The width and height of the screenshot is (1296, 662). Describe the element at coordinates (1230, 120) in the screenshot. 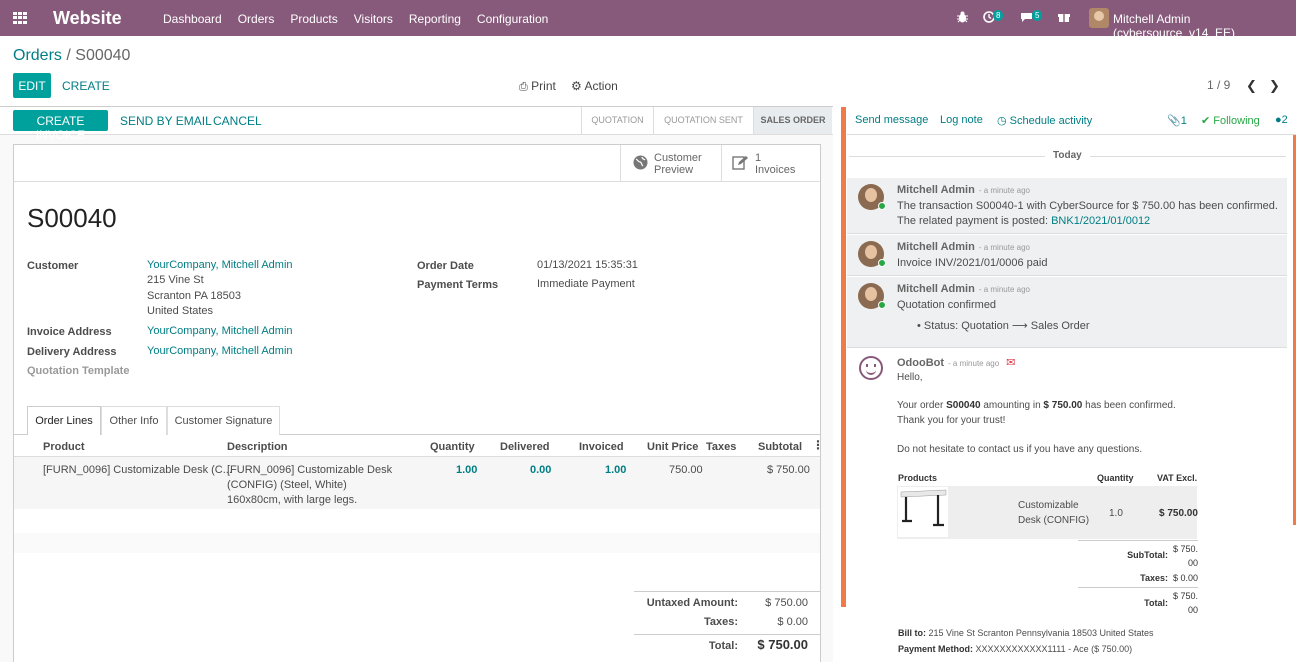

I see `following-button: ✔ Following` at that location.